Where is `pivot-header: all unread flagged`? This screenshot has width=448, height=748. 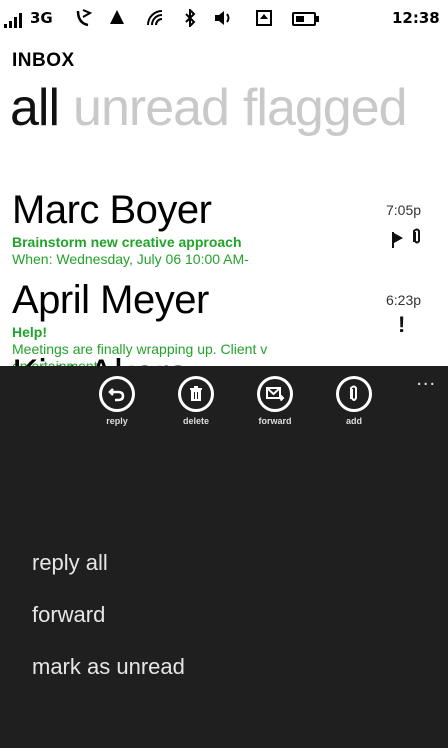
pivot-header: all unread flagged is located at coordinates (215, 108).